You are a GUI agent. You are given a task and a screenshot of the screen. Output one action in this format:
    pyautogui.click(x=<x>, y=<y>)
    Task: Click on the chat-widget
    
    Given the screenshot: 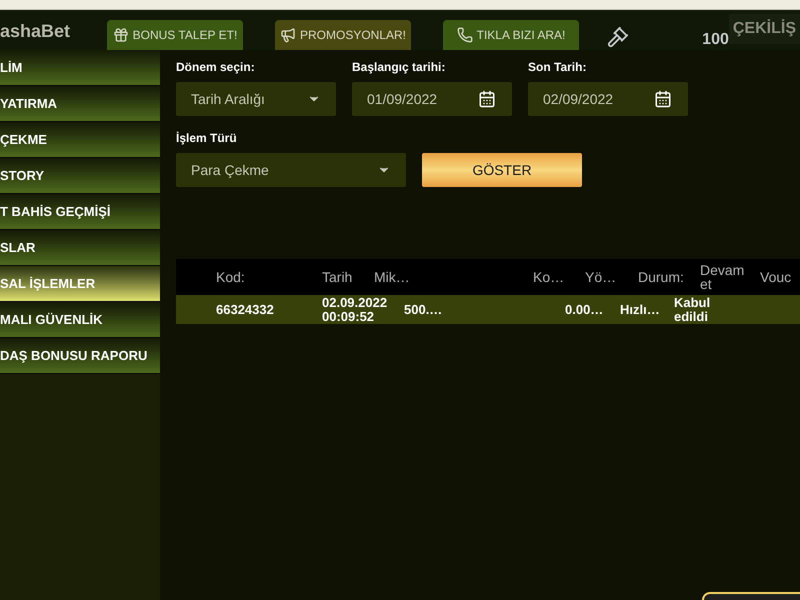 What is the action you would take?
    pyautogui.click(x=751, y=596)
    